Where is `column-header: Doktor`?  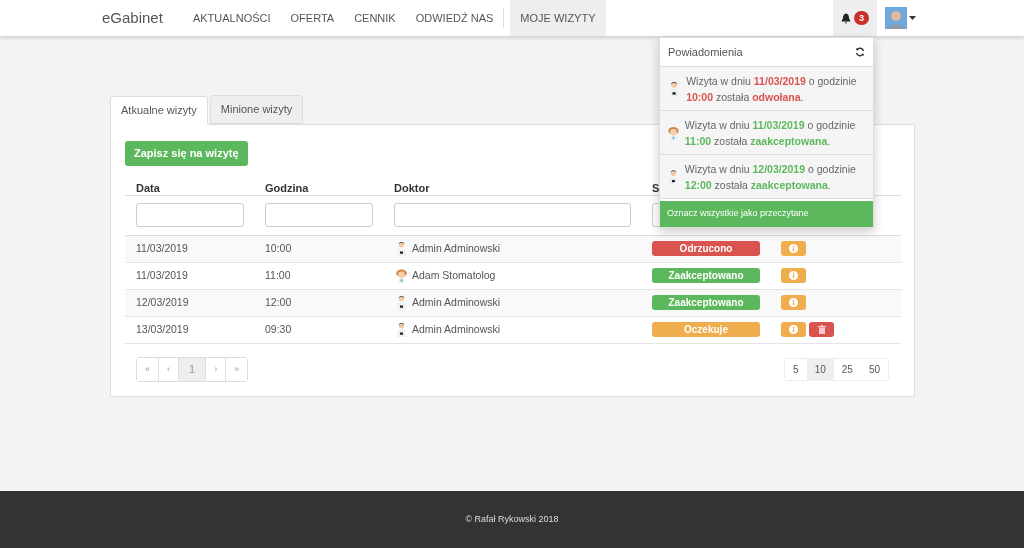 column-header: Doktor is located at coordinates (412, 187).